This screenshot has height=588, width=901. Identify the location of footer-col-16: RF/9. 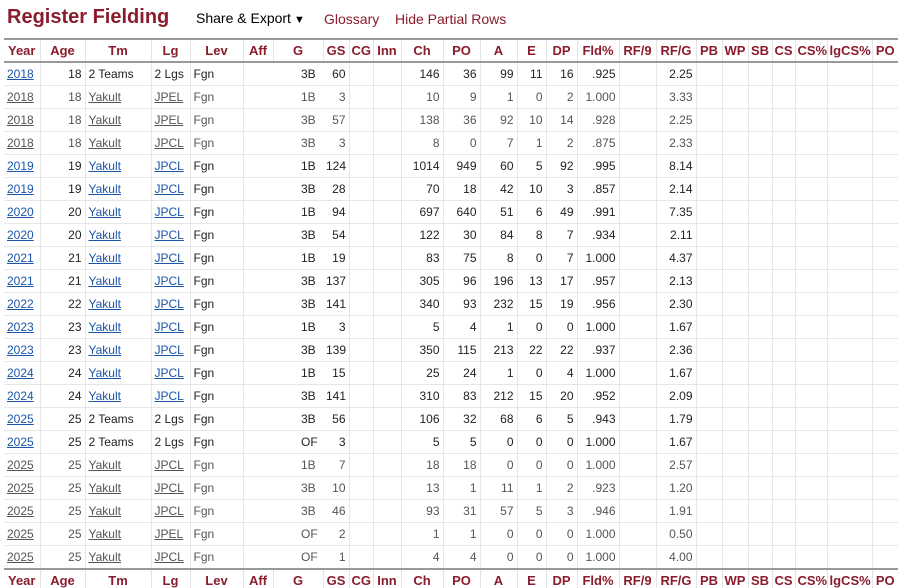
(637, 578).